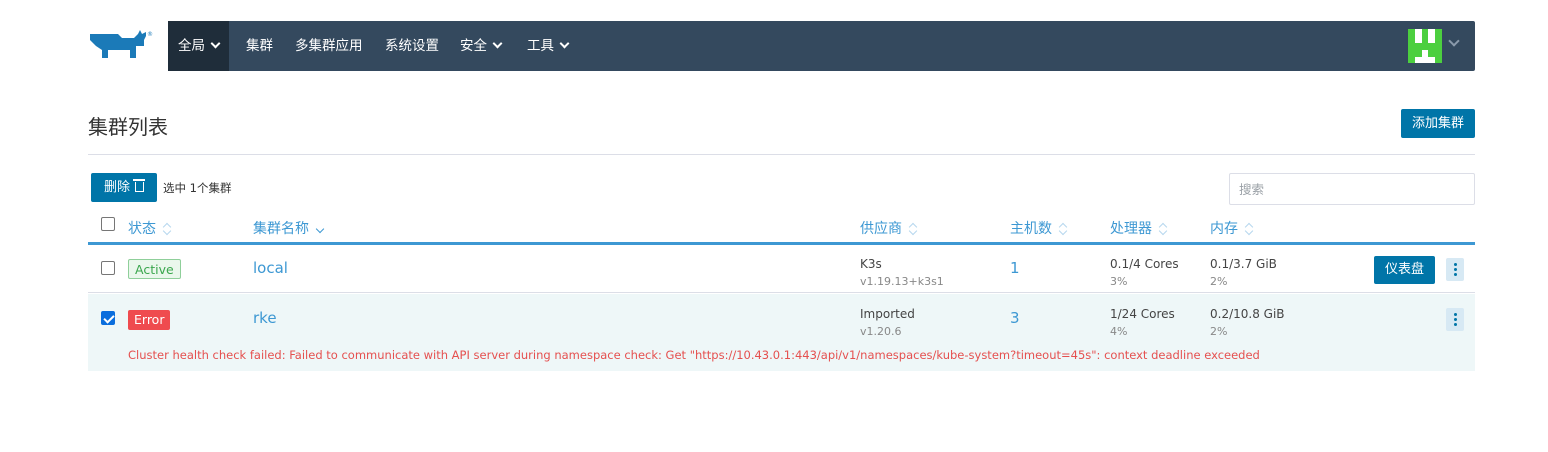 This screenshot has height=452, width=1548. I want to click on column-header-state: 状态, so click(150, 228).